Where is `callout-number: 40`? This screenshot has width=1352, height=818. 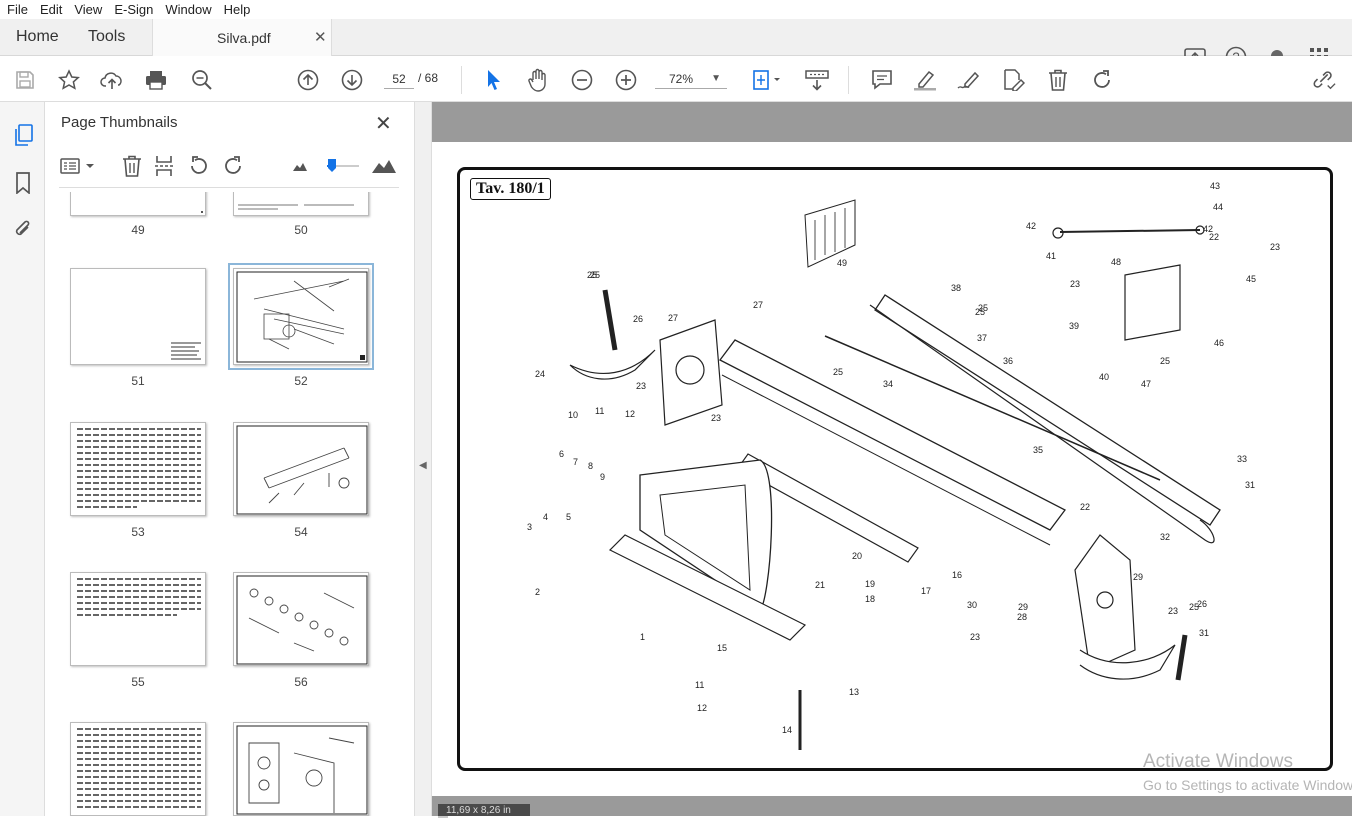
callout-number: 40 is located at coordinates (1104, 377).